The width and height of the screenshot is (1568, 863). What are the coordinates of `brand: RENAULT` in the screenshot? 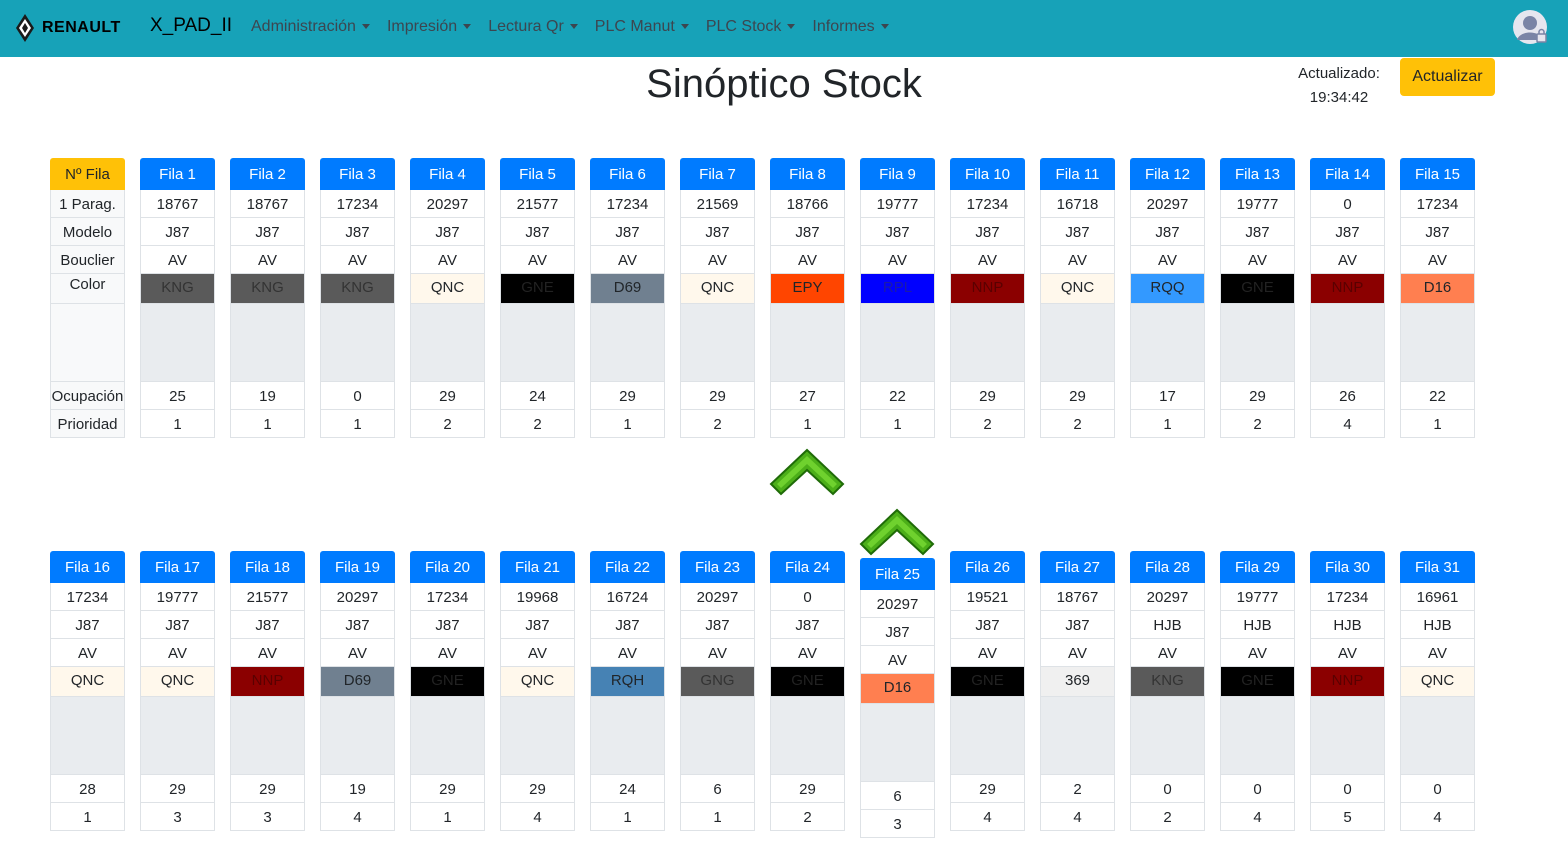 It's located at (67, 28).